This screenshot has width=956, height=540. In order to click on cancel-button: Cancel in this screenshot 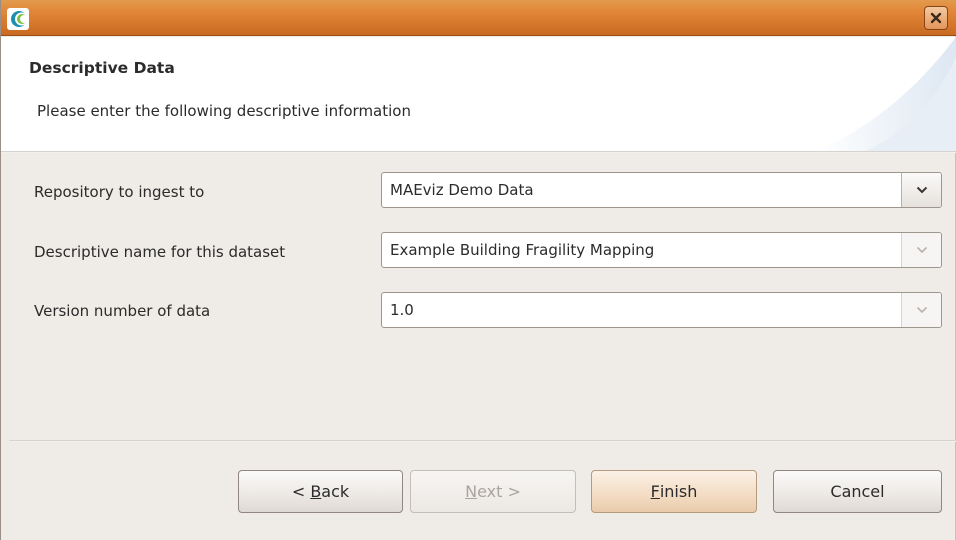, I will do `click(857, 491)`.